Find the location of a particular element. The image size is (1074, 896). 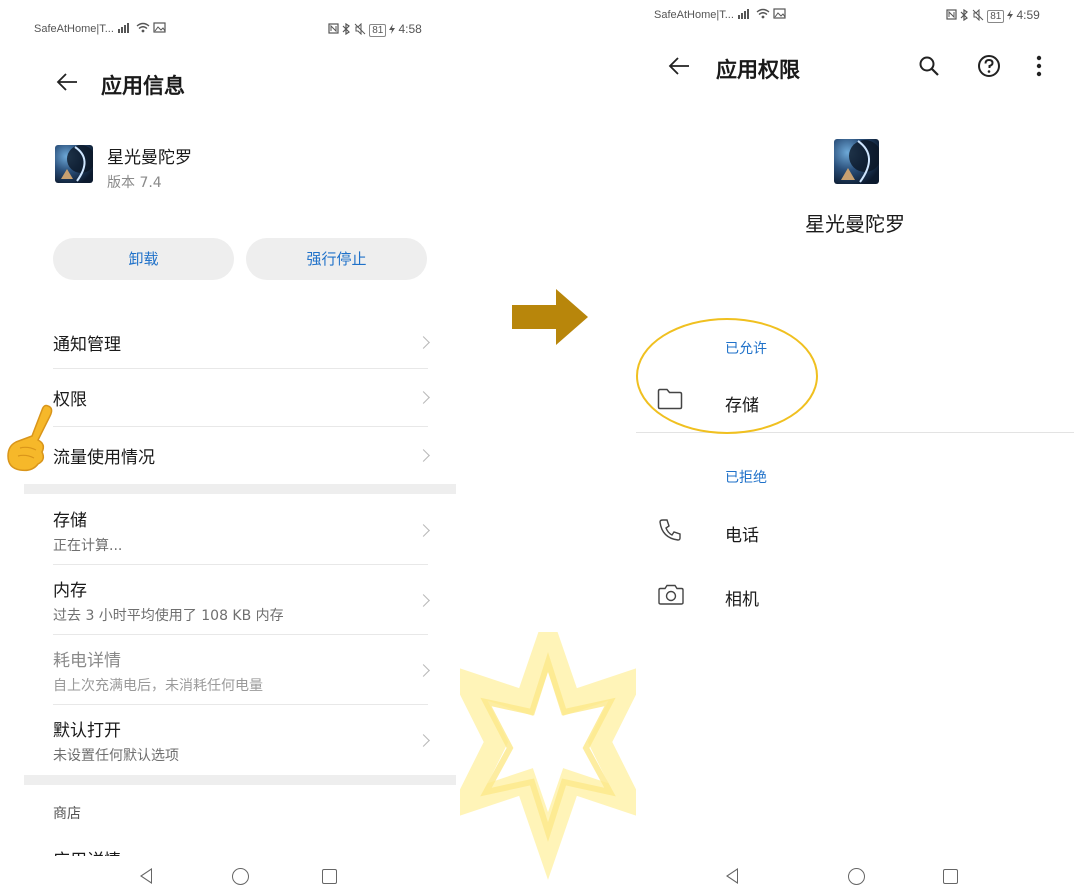

status-time: 4:59 is located at coordinates (1028, 15).